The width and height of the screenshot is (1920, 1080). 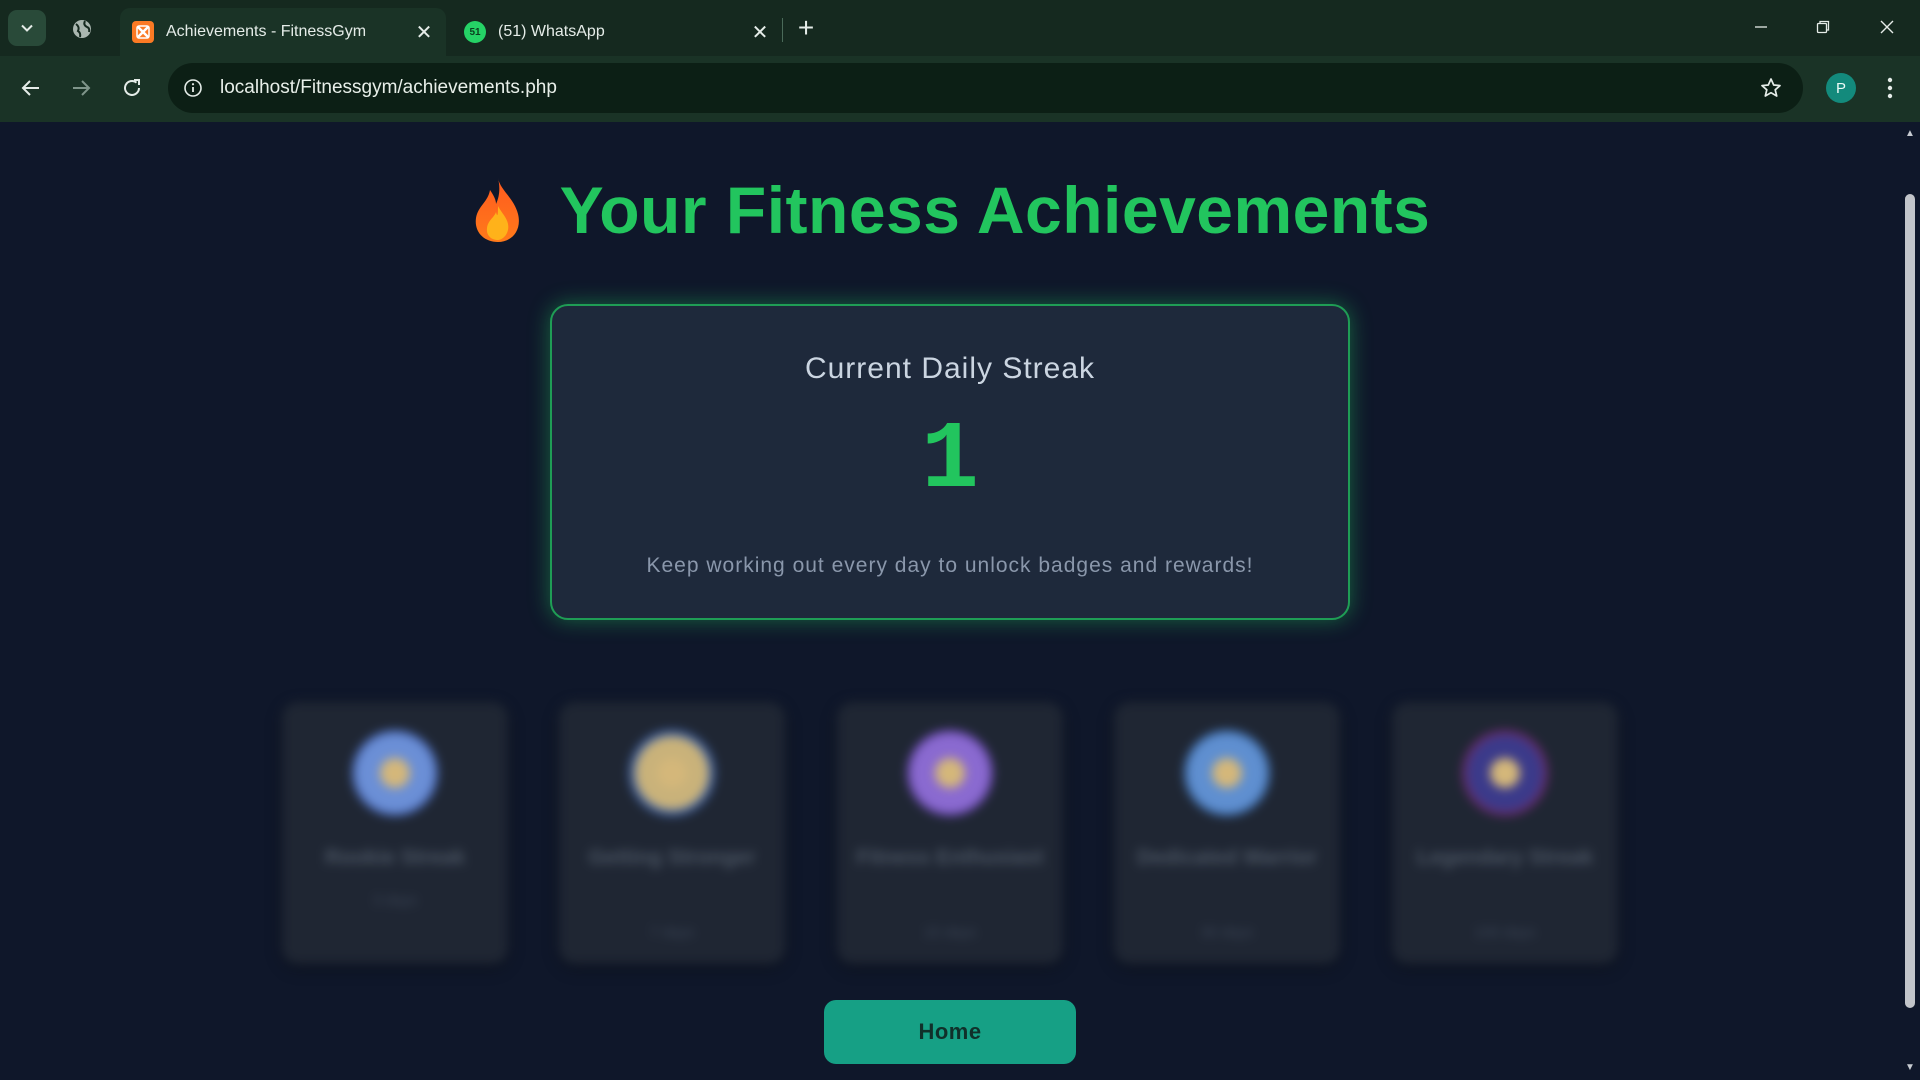 I want to click on streak-count: 1, so click(x=950, y=460).